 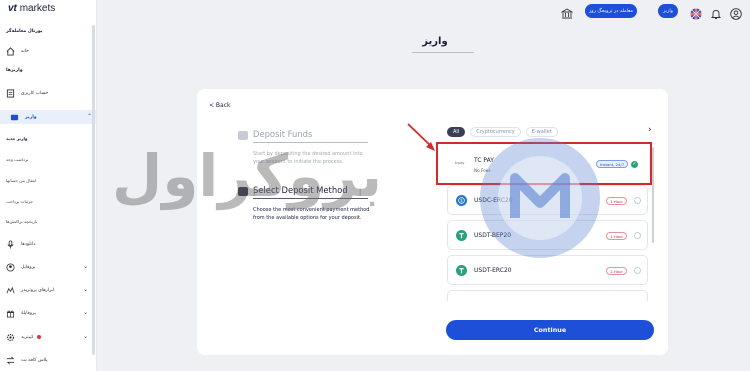 I want to click on gear-icon, so click(x=10, y=337).